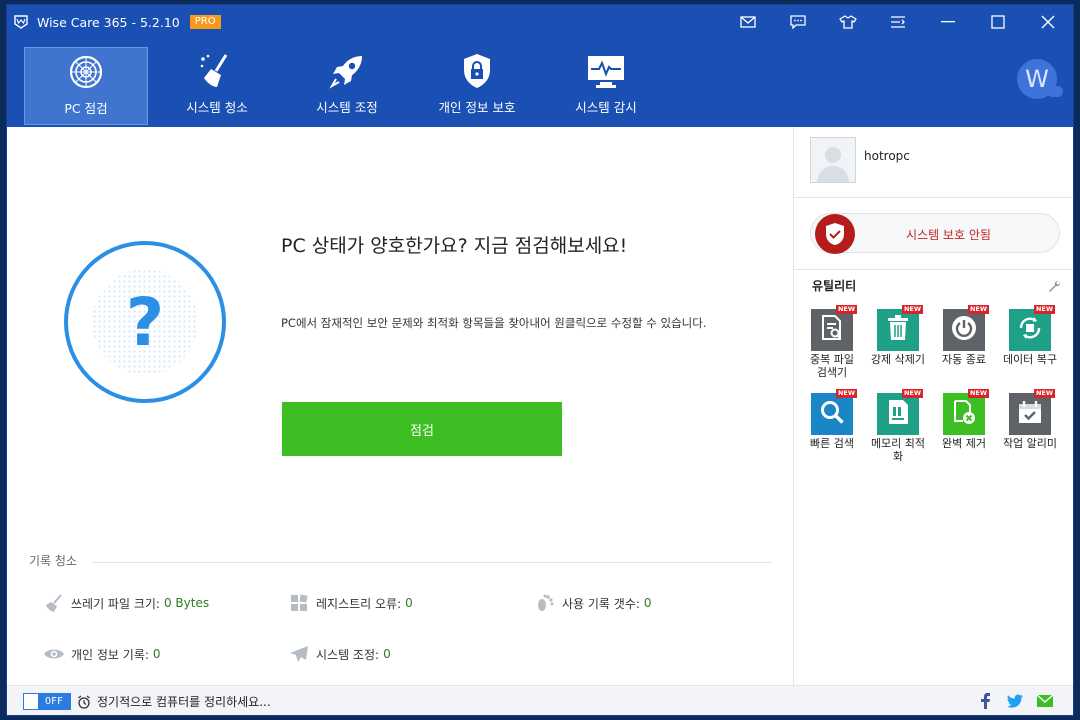 The width and height of the screenshot is (1080, 720). What do you see at coordinates (798, 22) in the screenshot?
I see `feedback-icon` at bounding box center [798, 22].